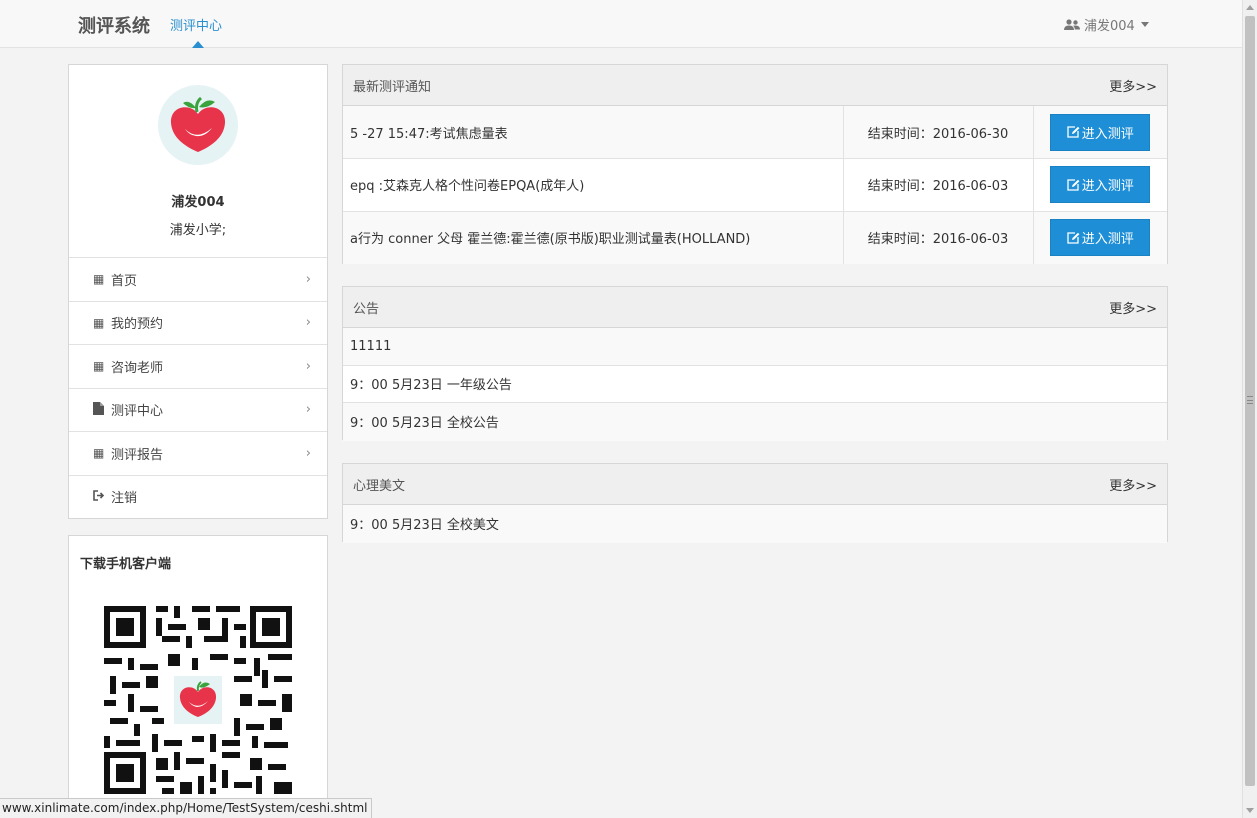  I want to click on caret-down-icon, so click(1144, 24).